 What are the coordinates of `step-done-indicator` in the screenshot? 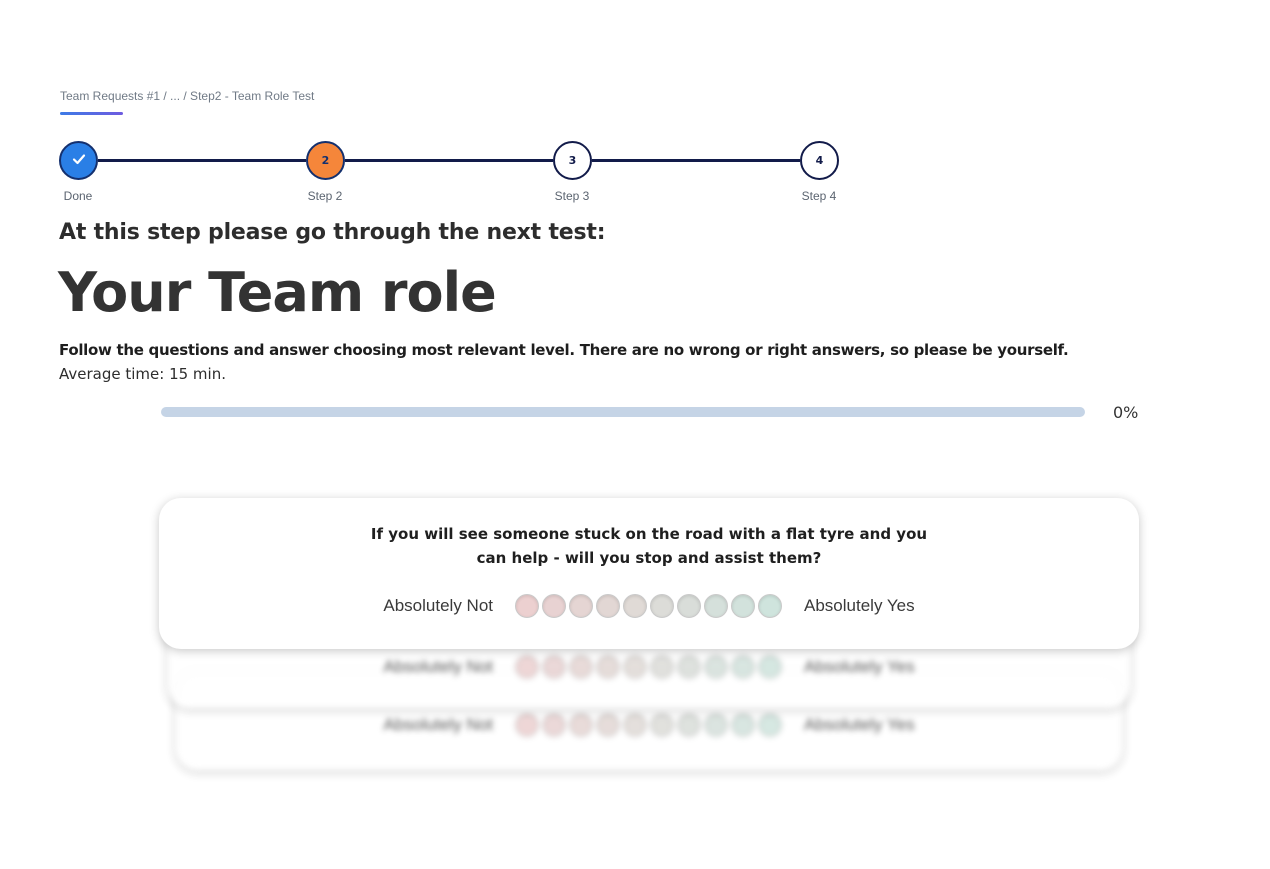 It's located at (78, 160).